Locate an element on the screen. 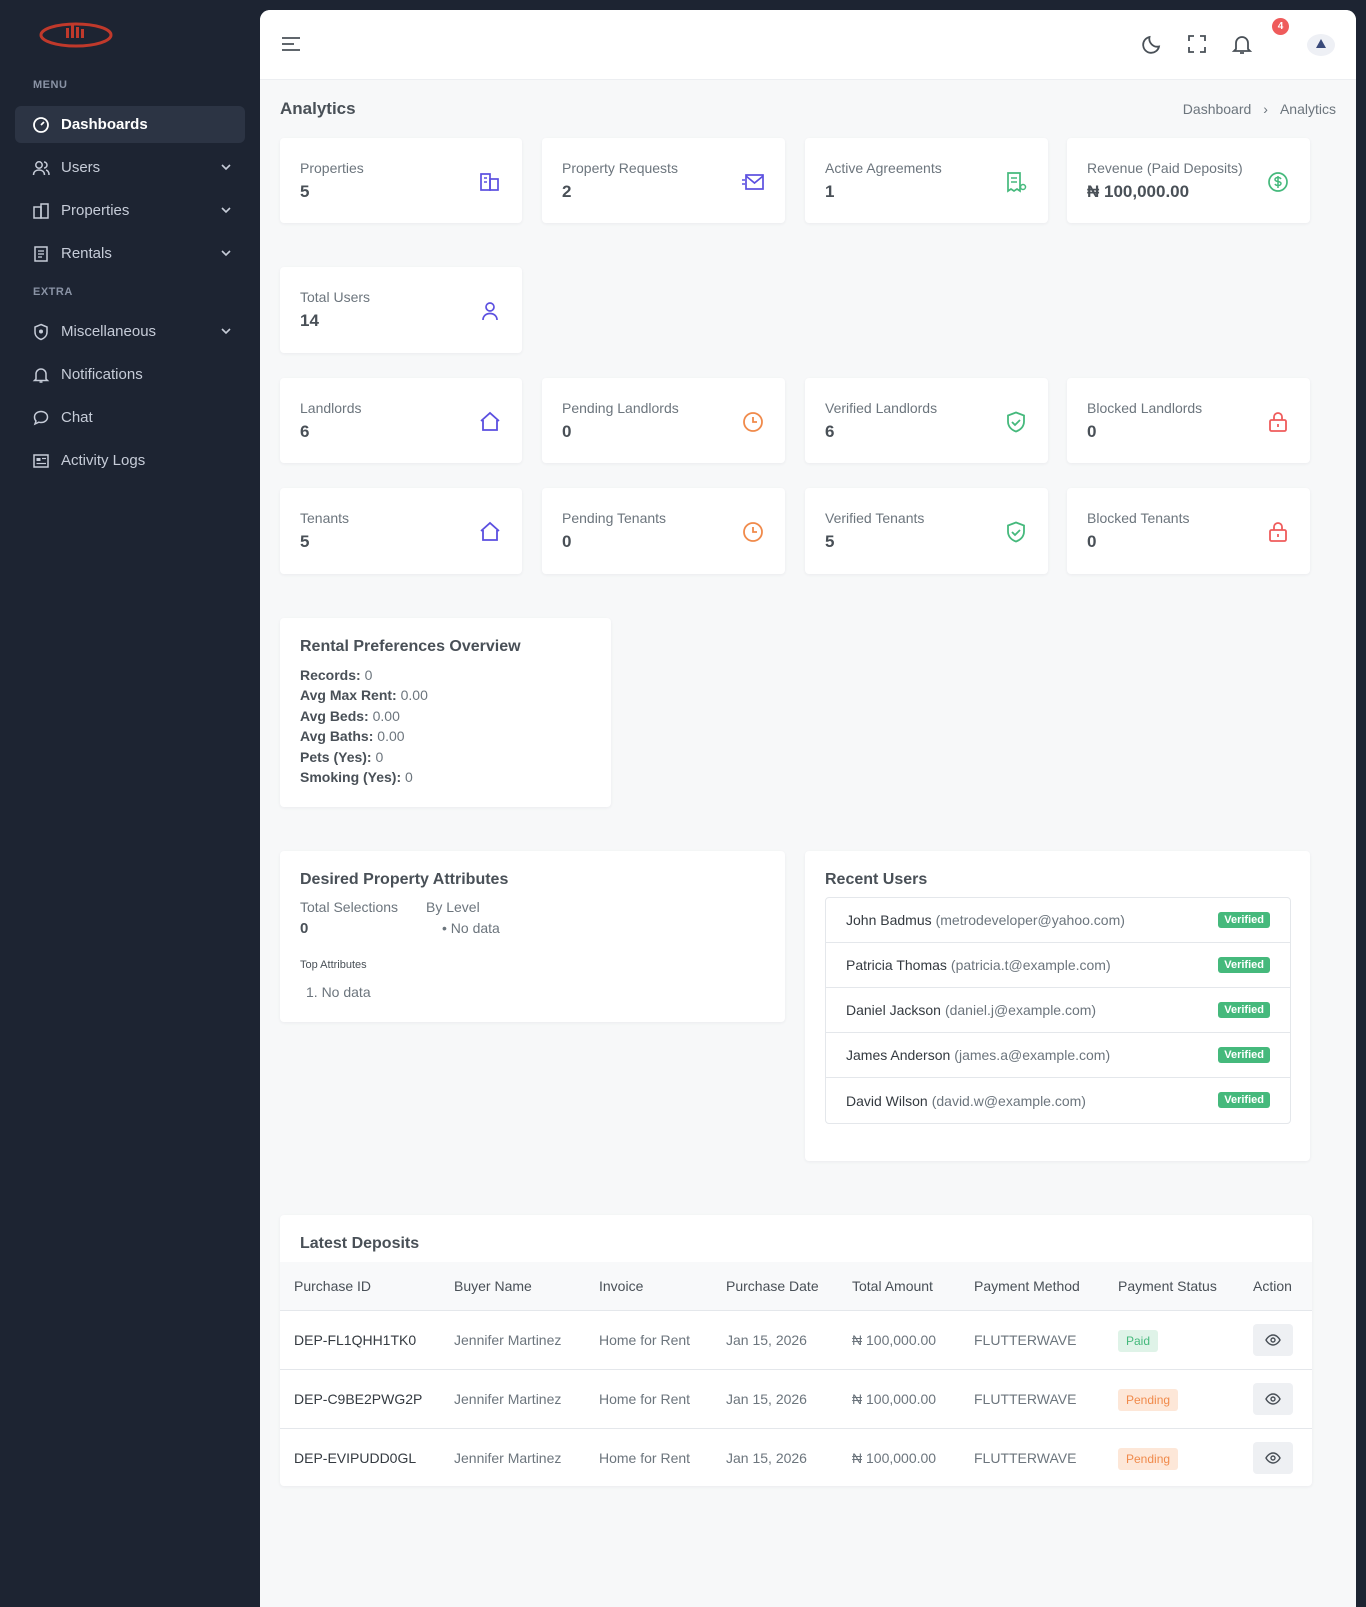 The image size is (1366, 1607). column-header: Purchase ID is located at coordinates (360, 1286).